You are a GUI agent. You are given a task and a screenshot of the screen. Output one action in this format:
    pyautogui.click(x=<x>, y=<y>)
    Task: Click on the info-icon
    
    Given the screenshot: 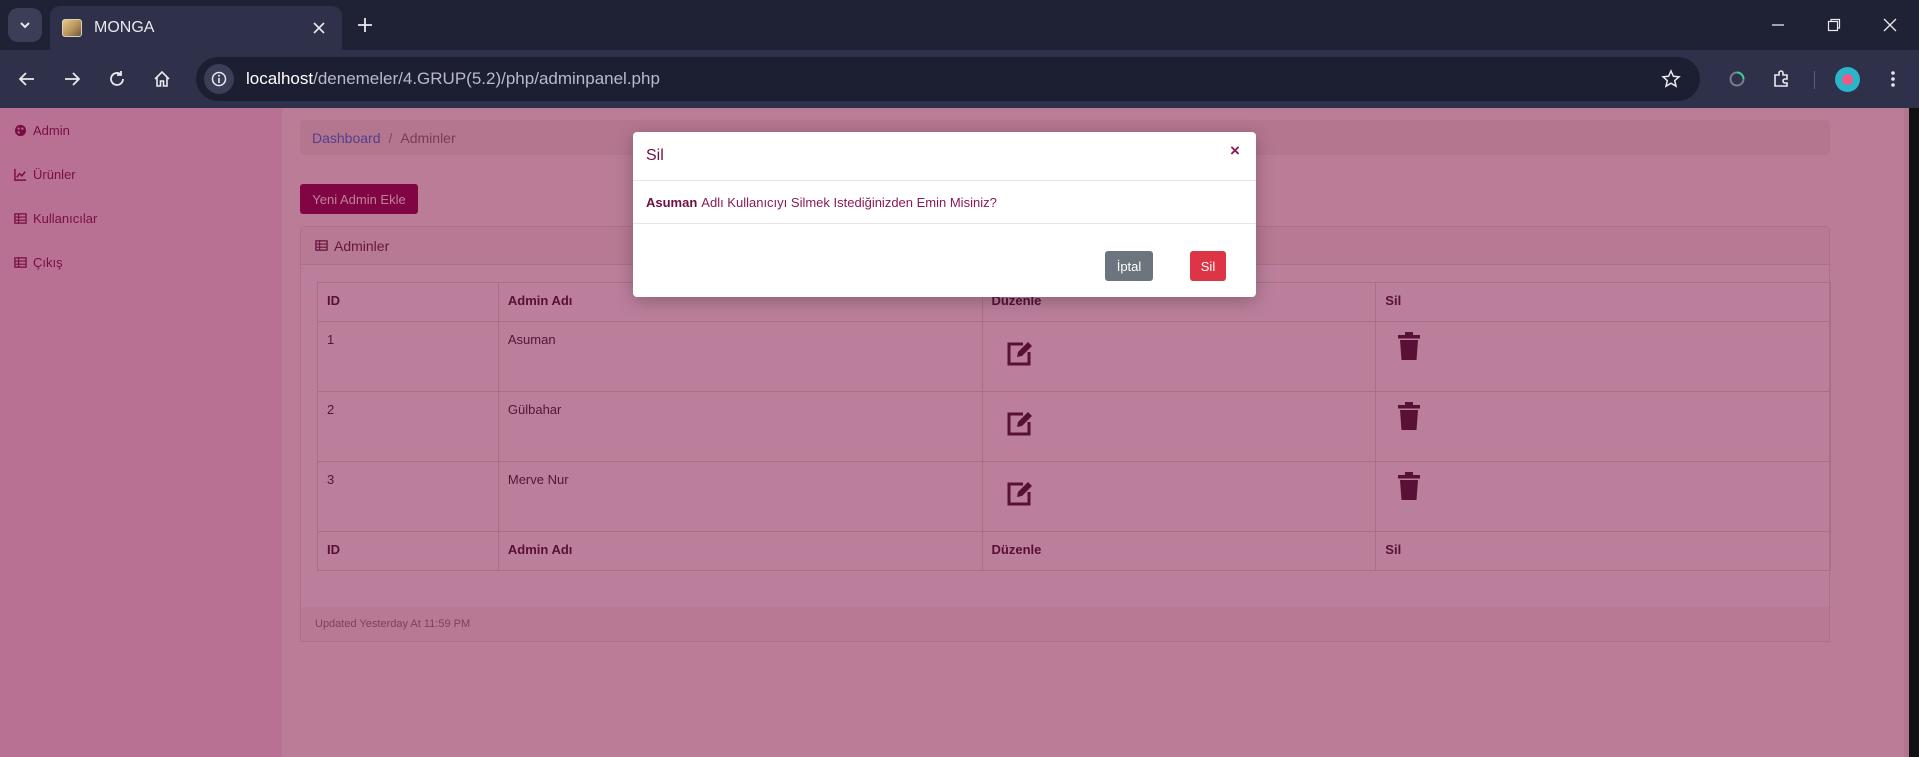 What is the action you would take?
    pyautogui.click(x=219, y=79)
    